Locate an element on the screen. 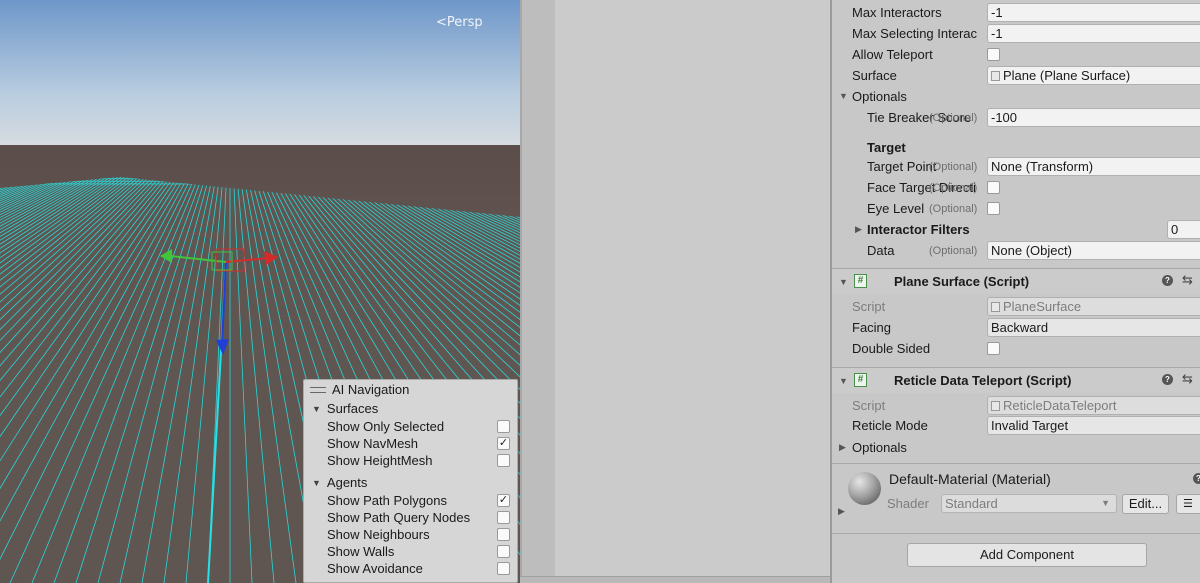 This screenshot has height=583, width=1200. toggle-show-navmesh: Show NavMesh ✓ is located at coordinates (410, 443).